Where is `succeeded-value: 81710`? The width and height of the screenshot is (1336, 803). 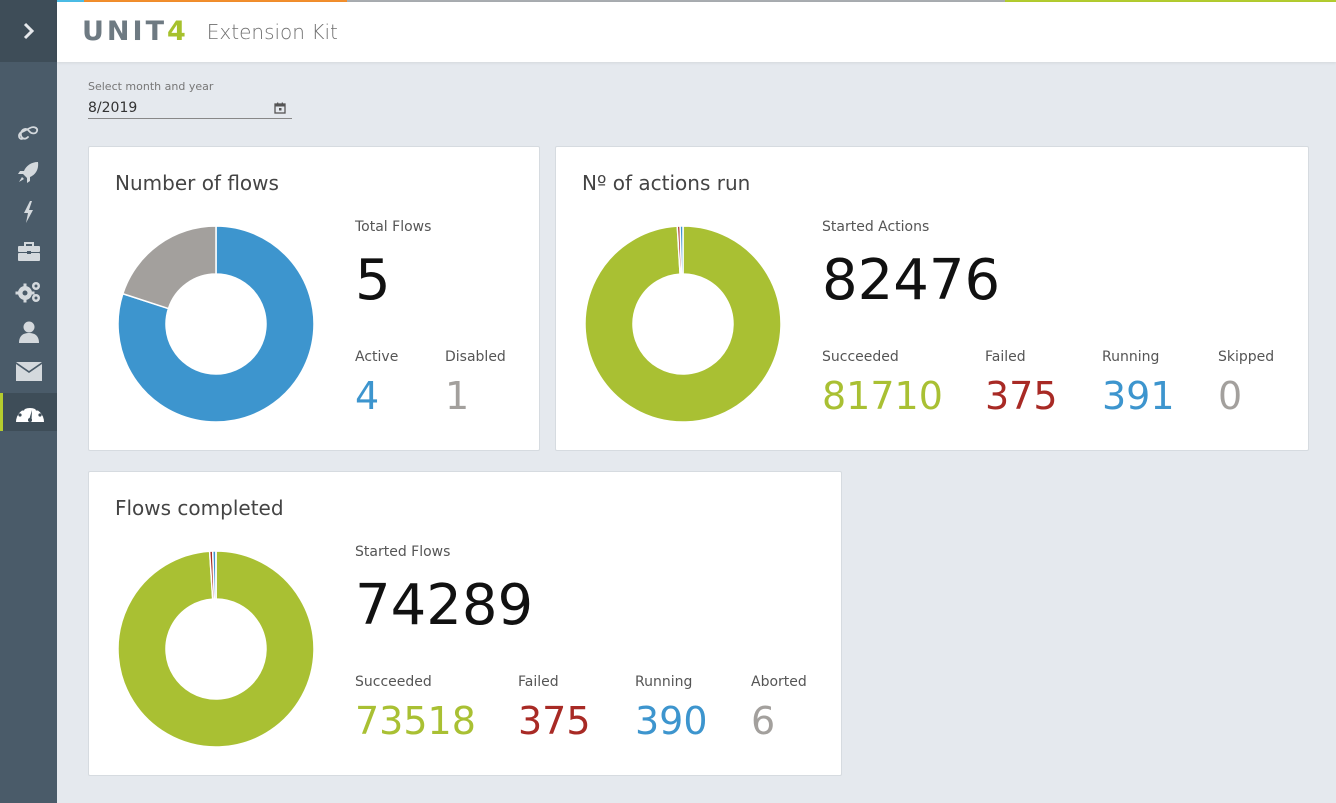
succeeded-value: 81710 is located at coordinates (882, 396).